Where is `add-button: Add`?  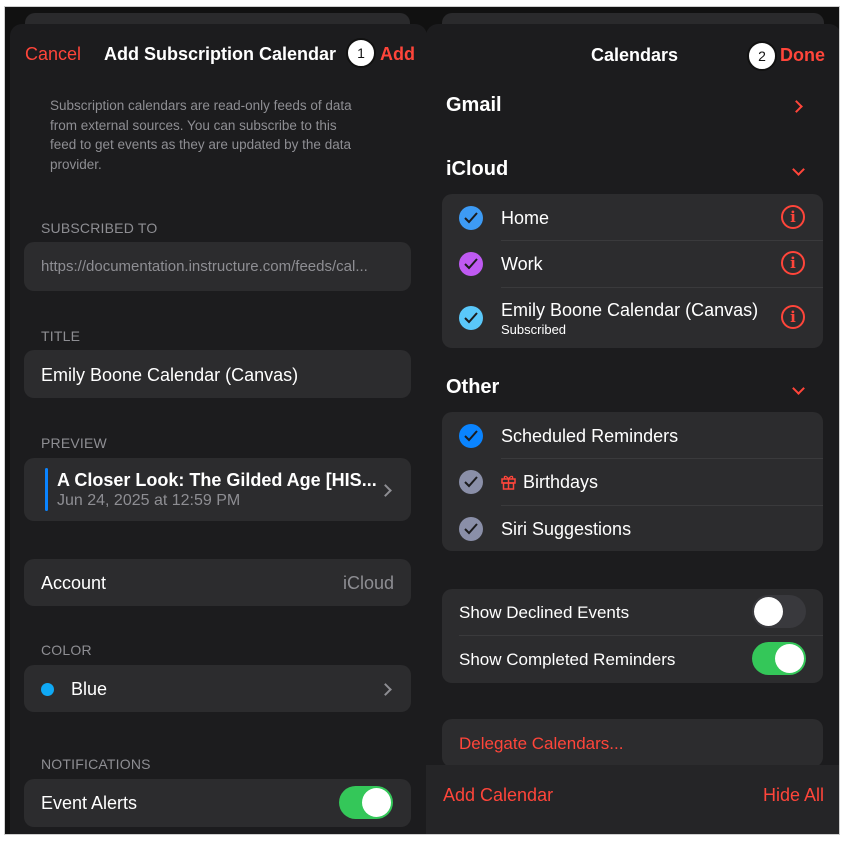
add-button: Add is located at coordinates (397, 54).